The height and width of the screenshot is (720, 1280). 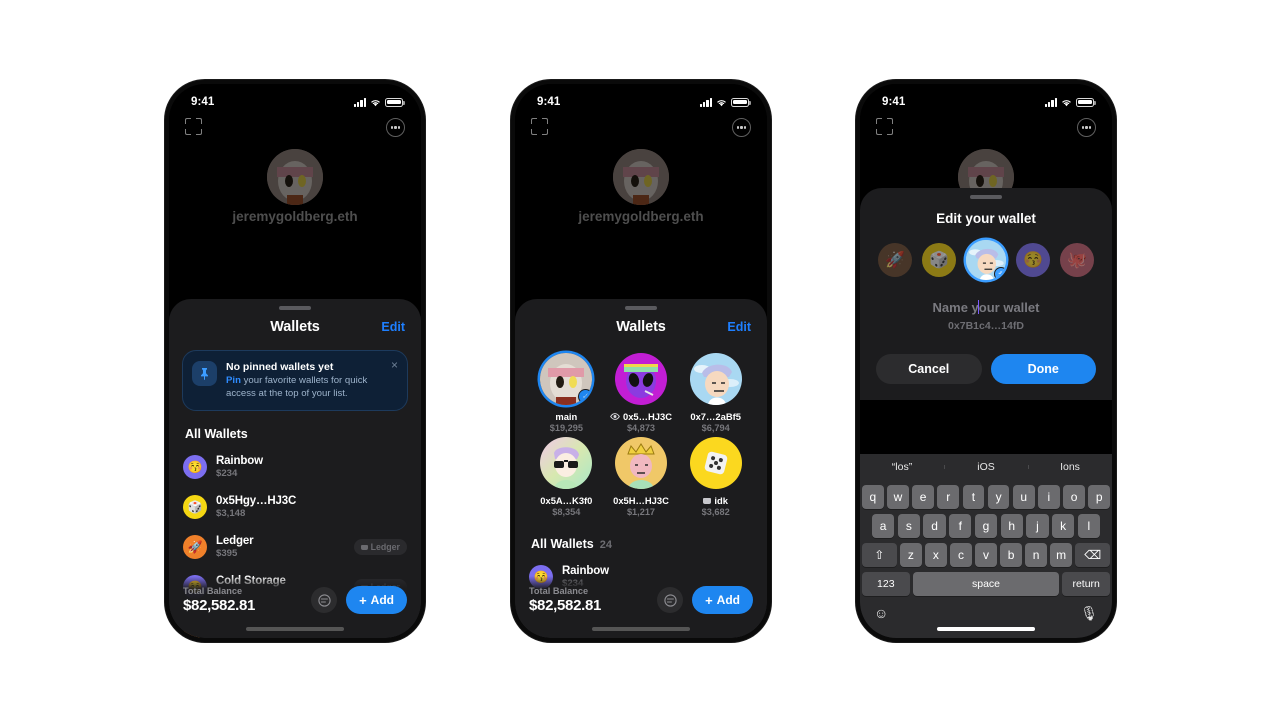 I want to click on pinned-wallet-item: 0x7…2aBf5 $6,794, so click(x=715, y=393).